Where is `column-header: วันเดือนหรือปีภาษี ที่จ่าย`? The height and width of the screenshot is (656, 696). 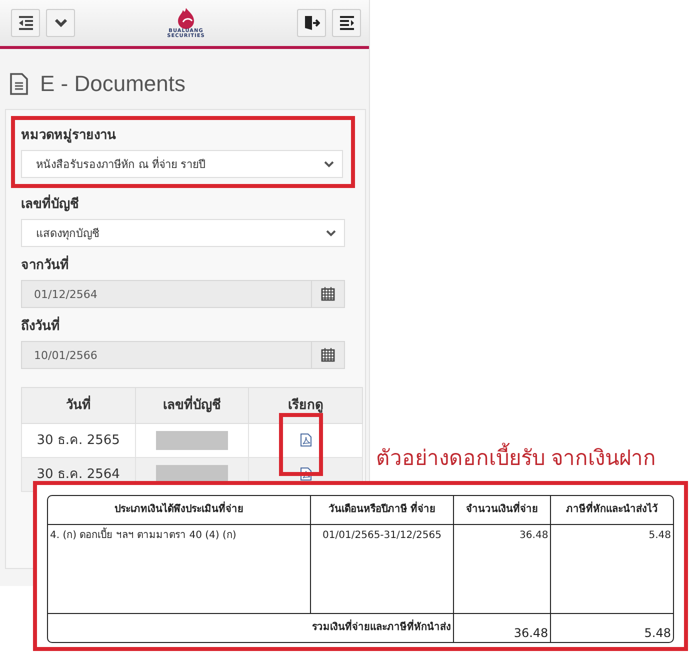 column-header: วันเดือนหรือปีภาษี ที่จ่าย is located at coordinates (382, 510).